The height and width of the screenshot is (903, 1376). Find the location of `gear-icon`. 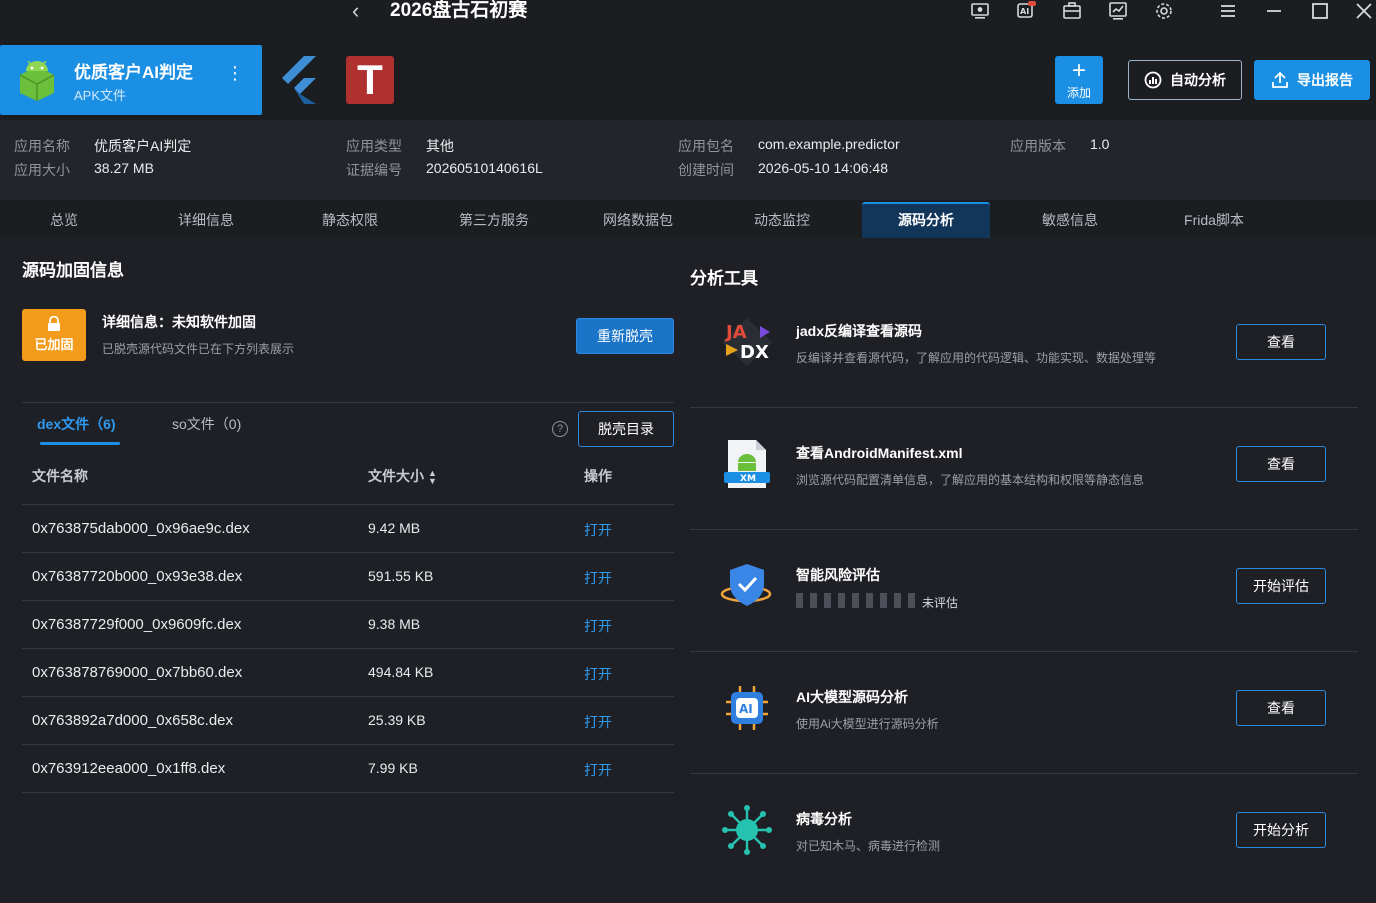

gear-icon is located at coordinates (1164, 11).